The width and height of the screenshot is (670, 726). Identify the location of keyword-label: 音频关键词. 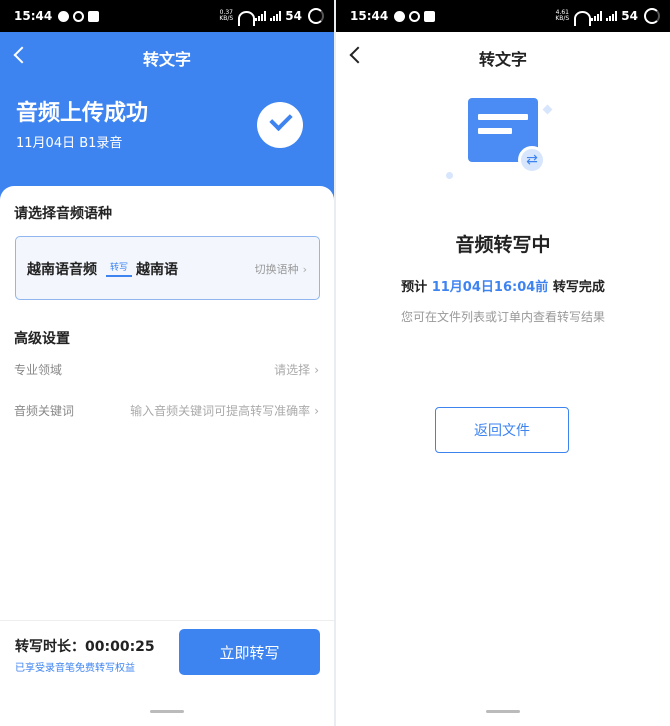
(44, 411).